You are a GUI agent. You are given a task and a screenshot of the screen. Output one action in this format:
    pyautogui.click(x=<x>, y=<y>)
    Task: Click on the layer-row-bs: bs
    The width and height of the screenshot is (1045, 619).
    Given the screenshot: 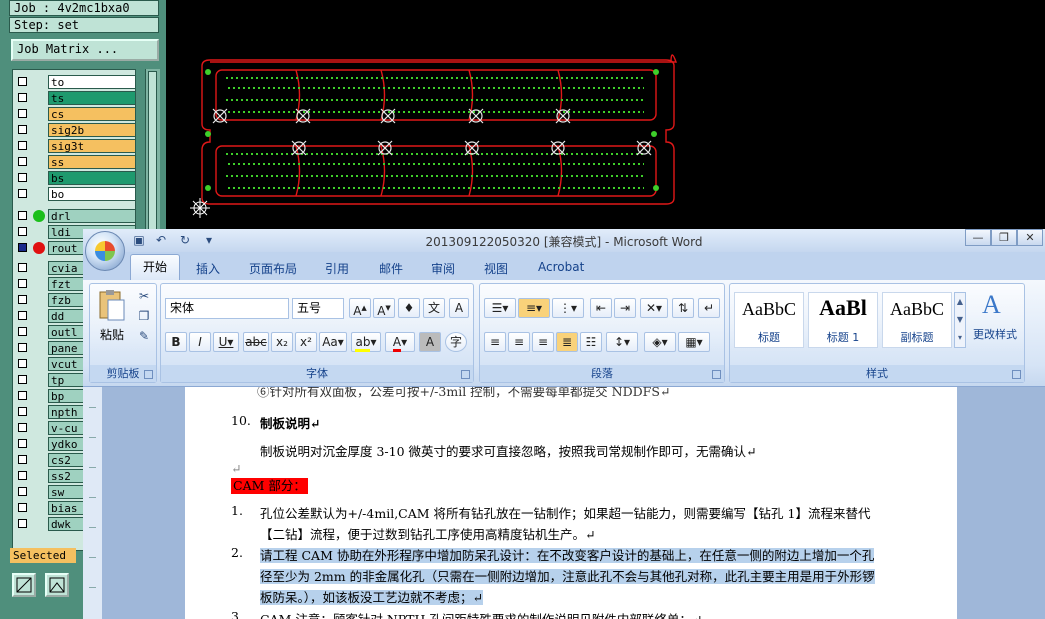 What is the action you would take?
    pyautogui.click(x=74, y=178)
    